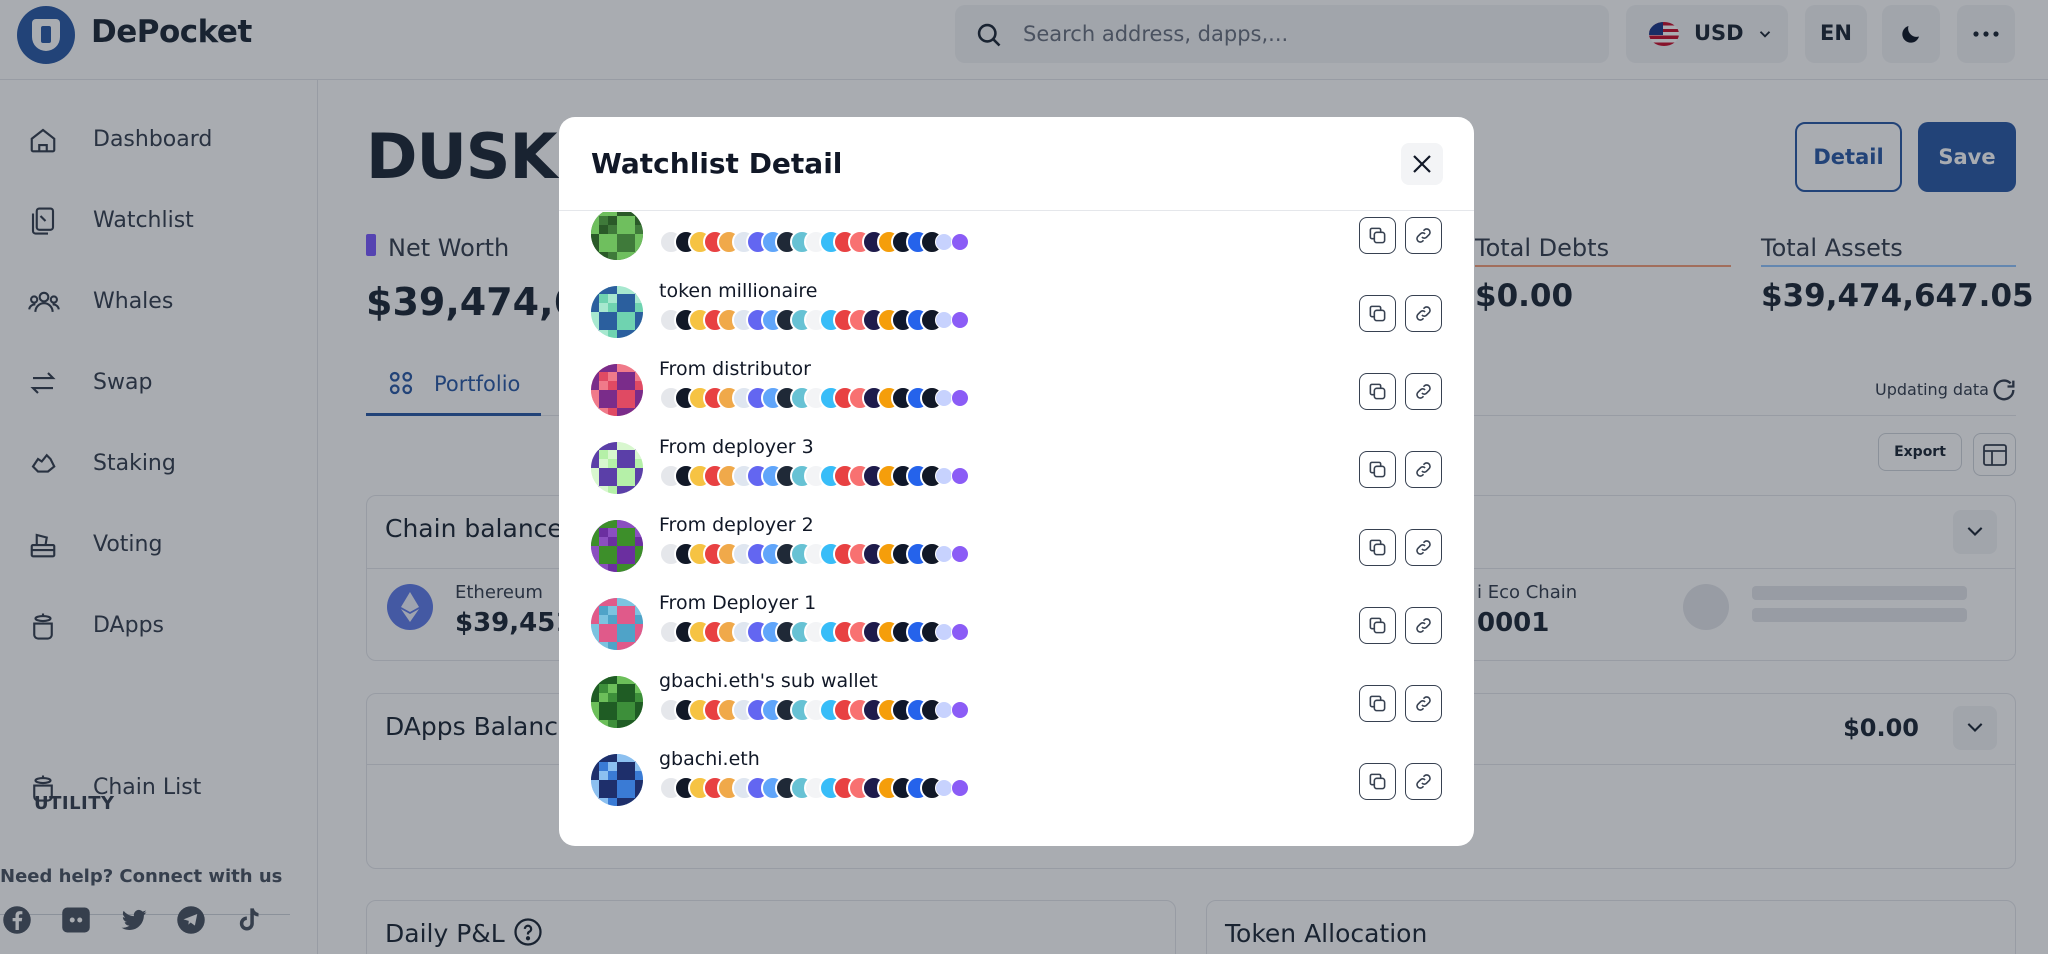 This screenshot has width=2048, height=954. What do you see at coordinates (709, 759) in the screenshot?
I see `watchlist-name: gbachi.eth` at bounding box center [709, 759].